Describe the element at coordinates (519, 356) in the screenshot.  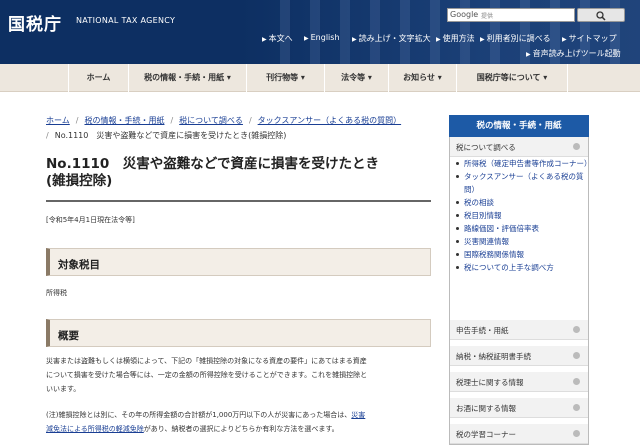
I see `side-section-payment: 納税・納税証明書手続` at that location.